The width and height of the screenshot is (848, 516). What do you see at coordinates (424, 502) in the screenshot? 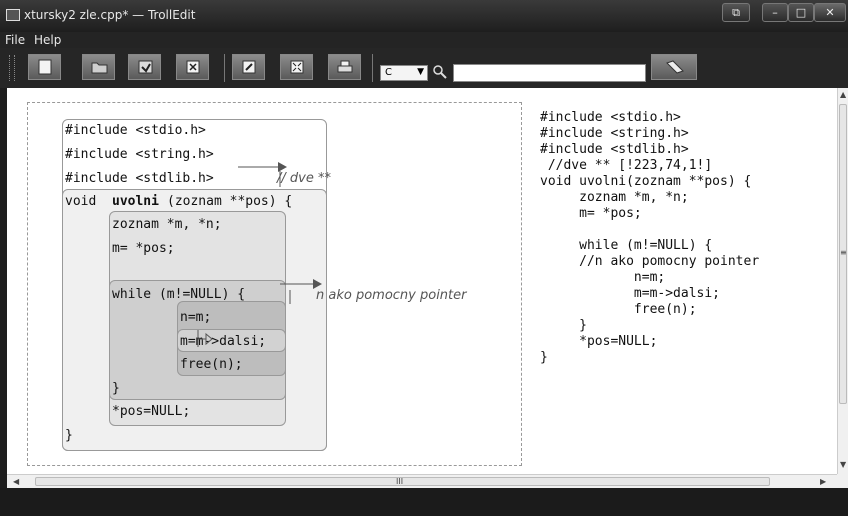
I see `status-bar` at bounding box center [424, 502].